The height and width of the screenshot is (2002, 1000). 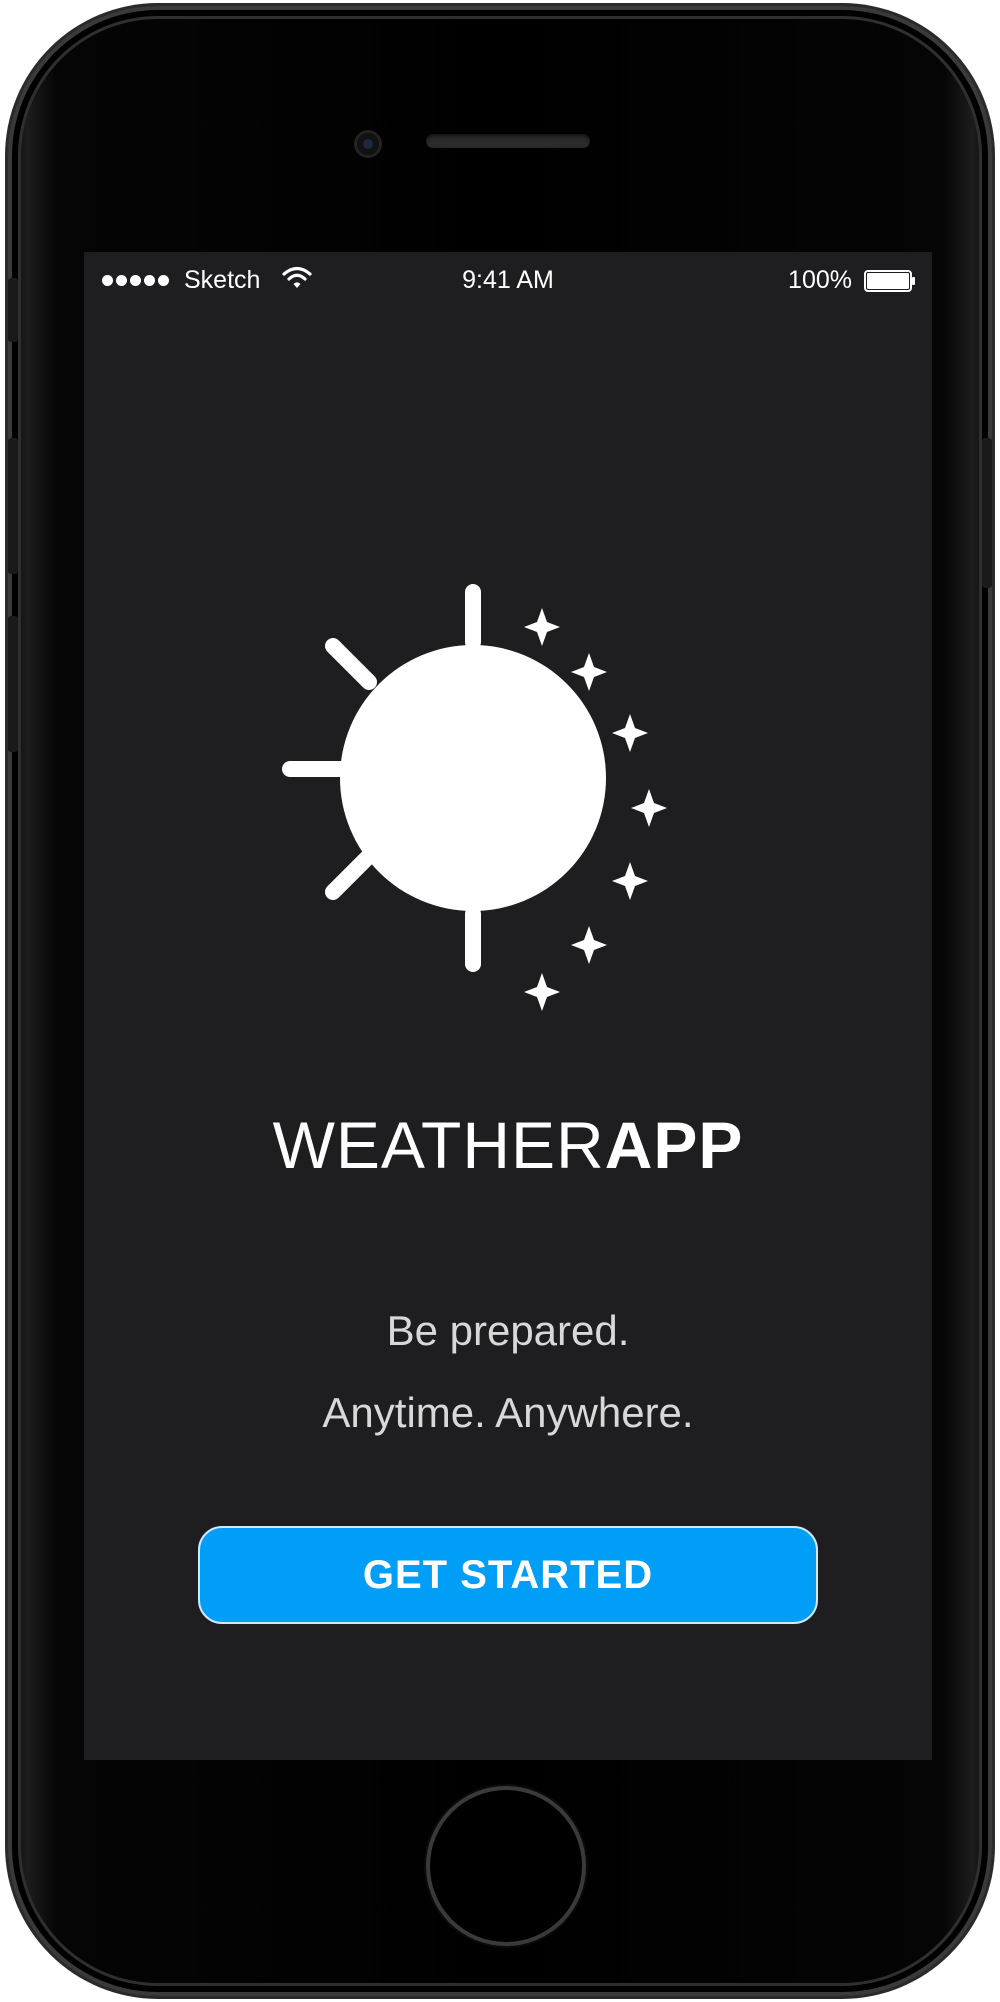 What do you see at coordinates (474, 797) in the screenshot?
I see `sun-icon` at bounding box center [474, 797].